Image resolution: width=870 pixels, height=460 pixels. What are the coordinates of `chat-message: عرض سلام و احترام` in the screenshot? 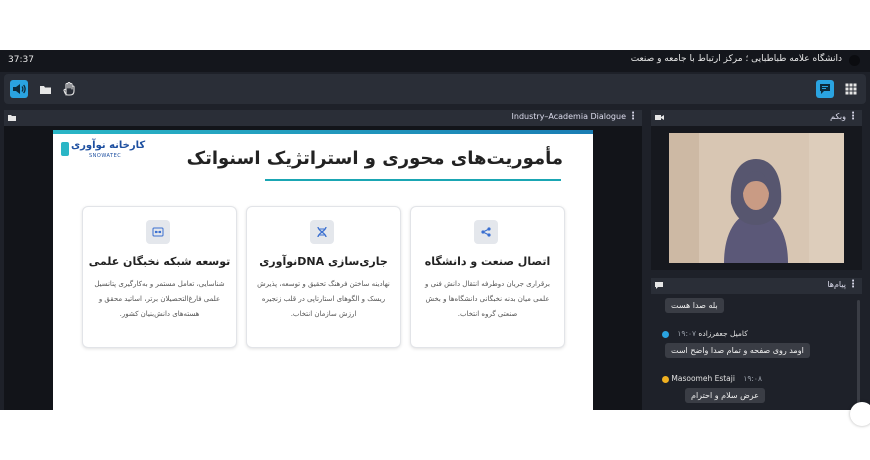 It's located at (725, 395).